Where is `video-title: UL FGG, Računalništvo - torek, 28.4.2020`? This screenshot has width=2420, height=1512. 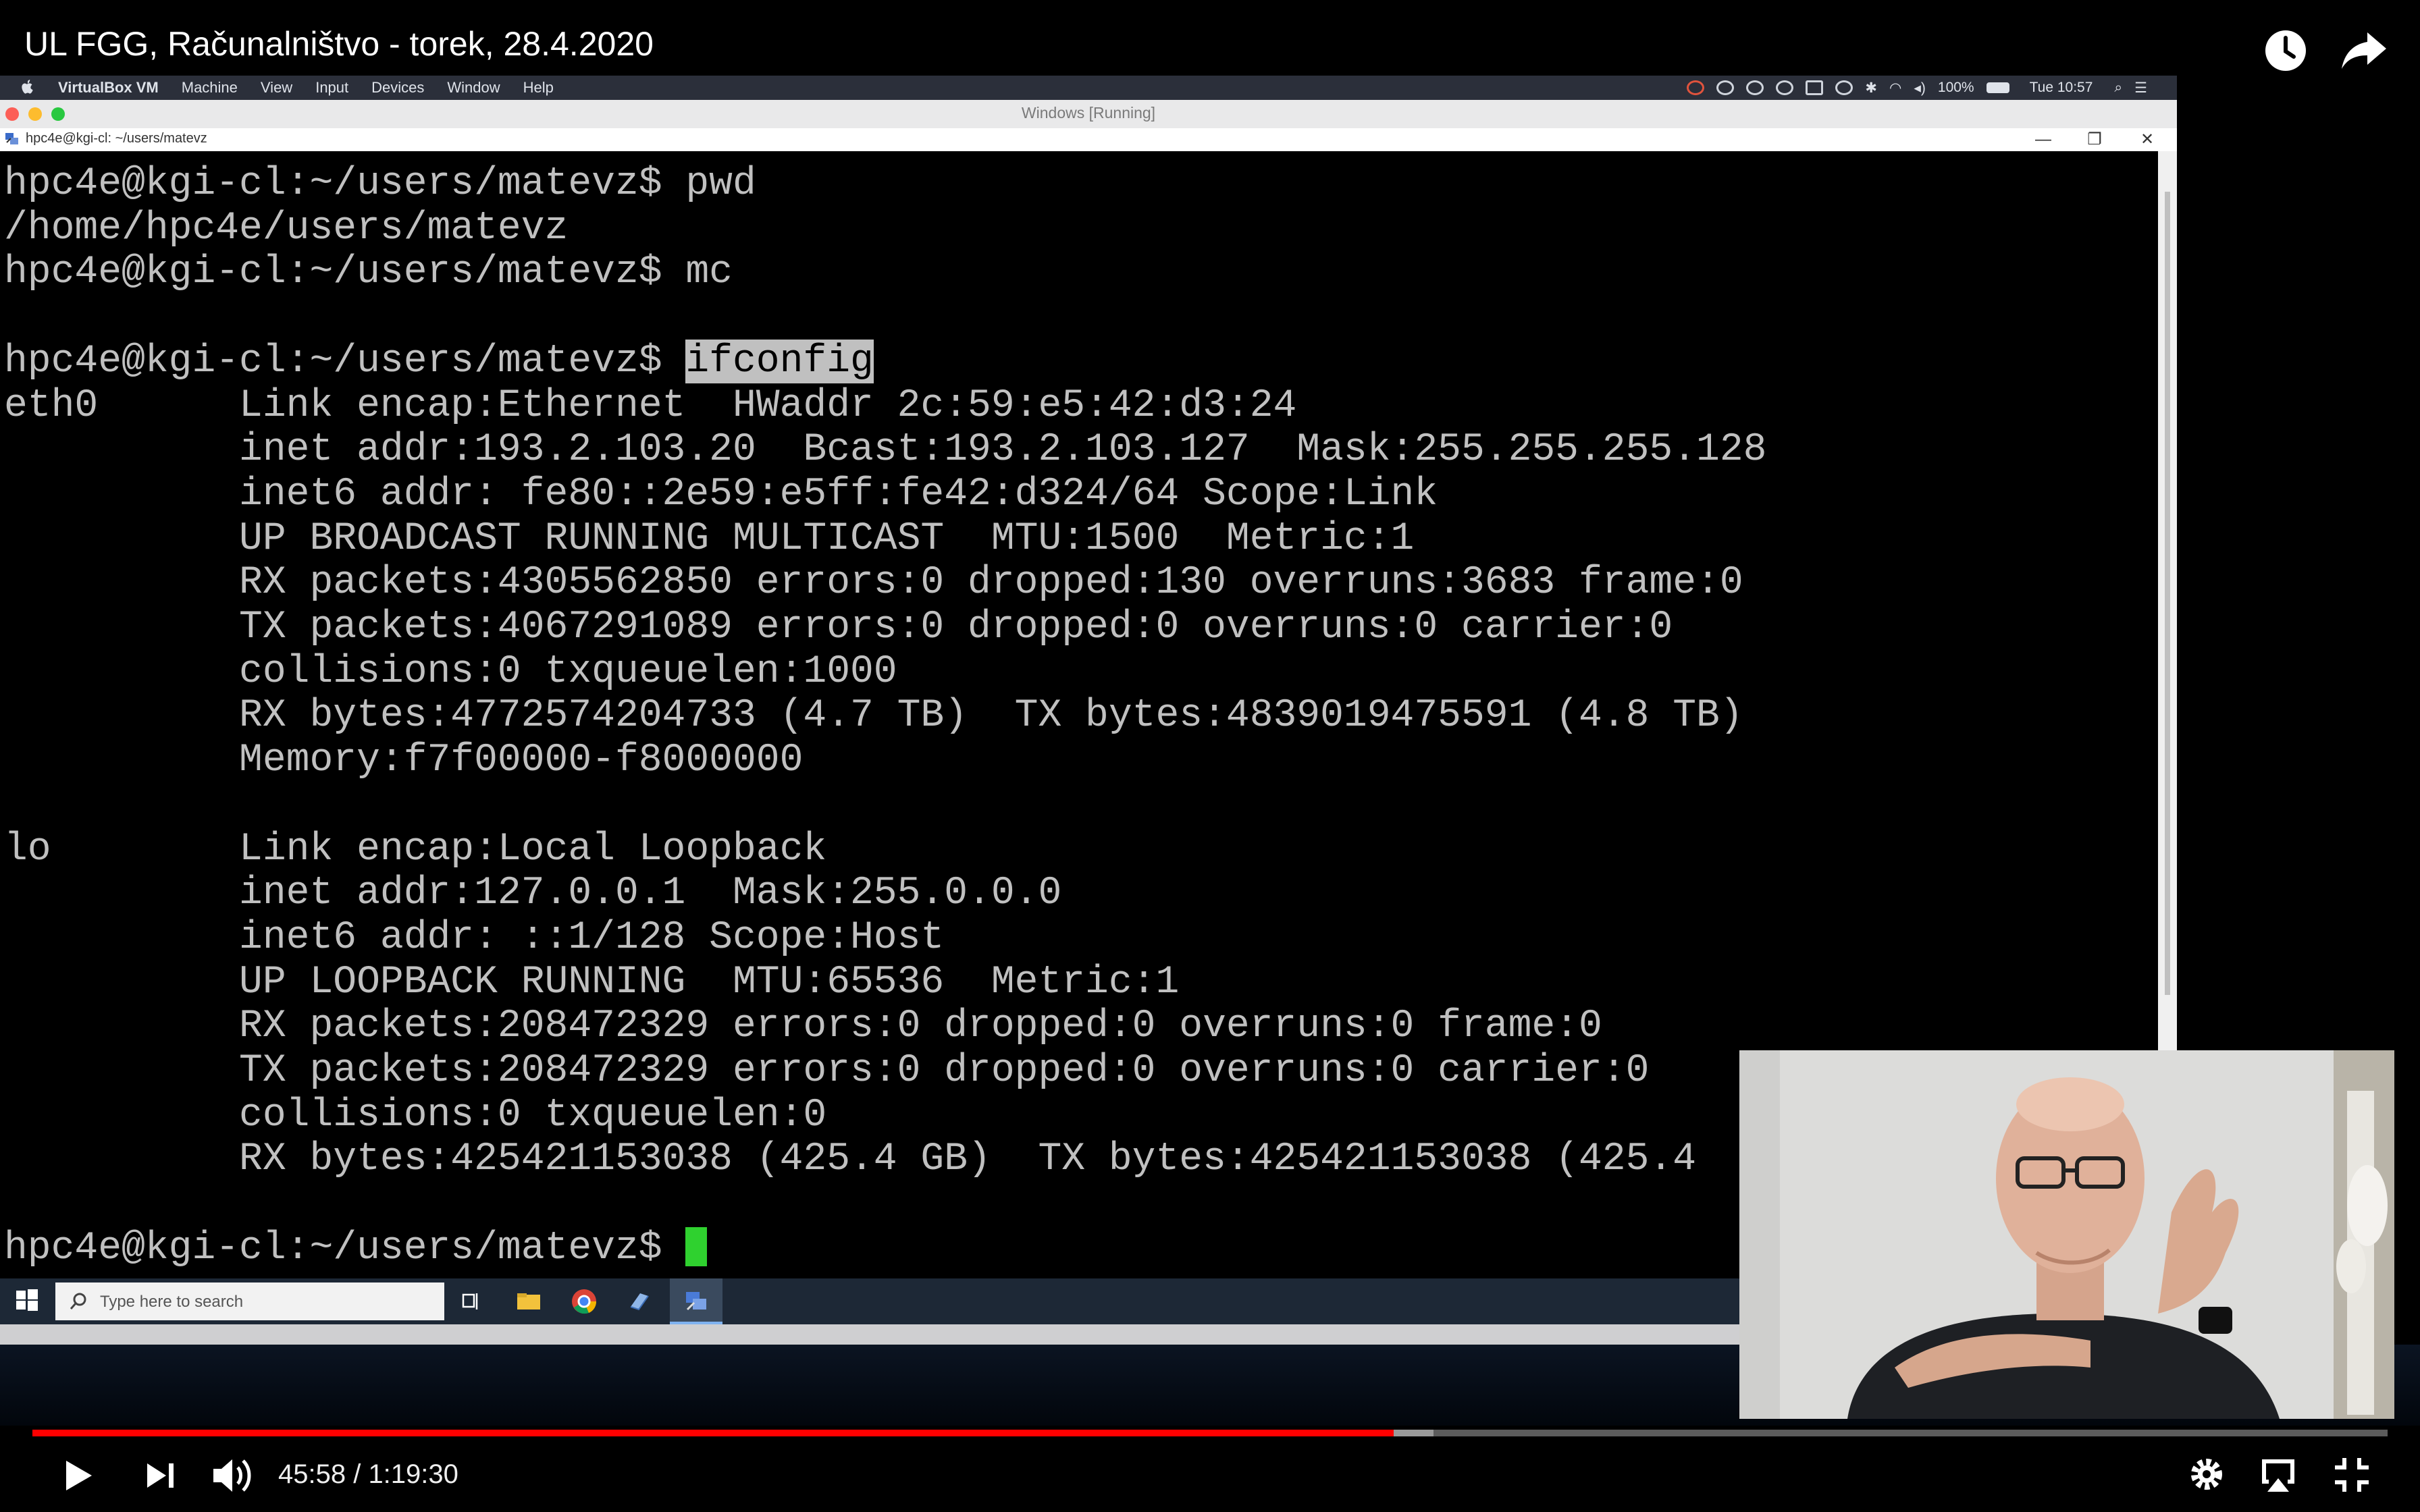
video-title: UL FGG, Računalništvo - torek, 28.4.2020 is located at coordinates (339, 43).